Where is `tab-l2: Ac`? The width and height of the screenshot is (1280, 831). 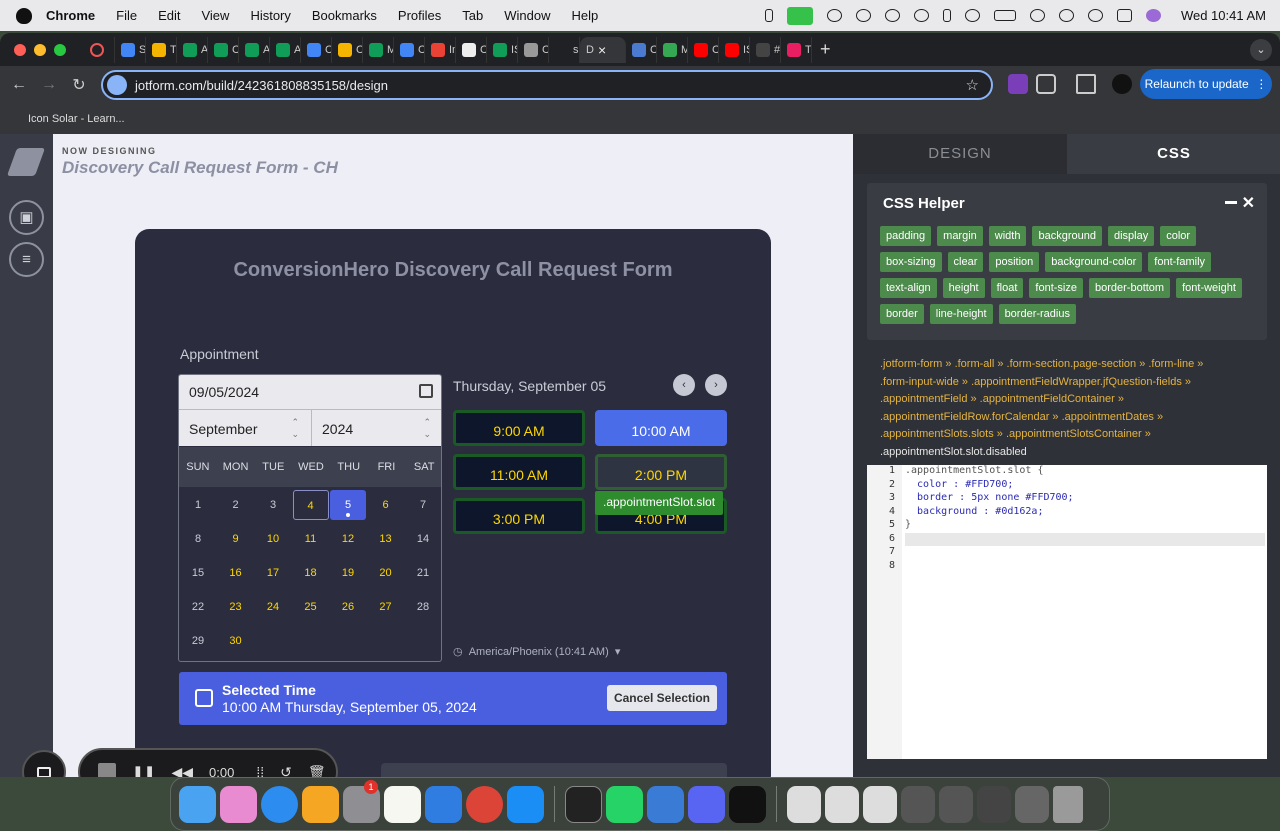
tab-l2: Ac is located at coordinates (192, 49).